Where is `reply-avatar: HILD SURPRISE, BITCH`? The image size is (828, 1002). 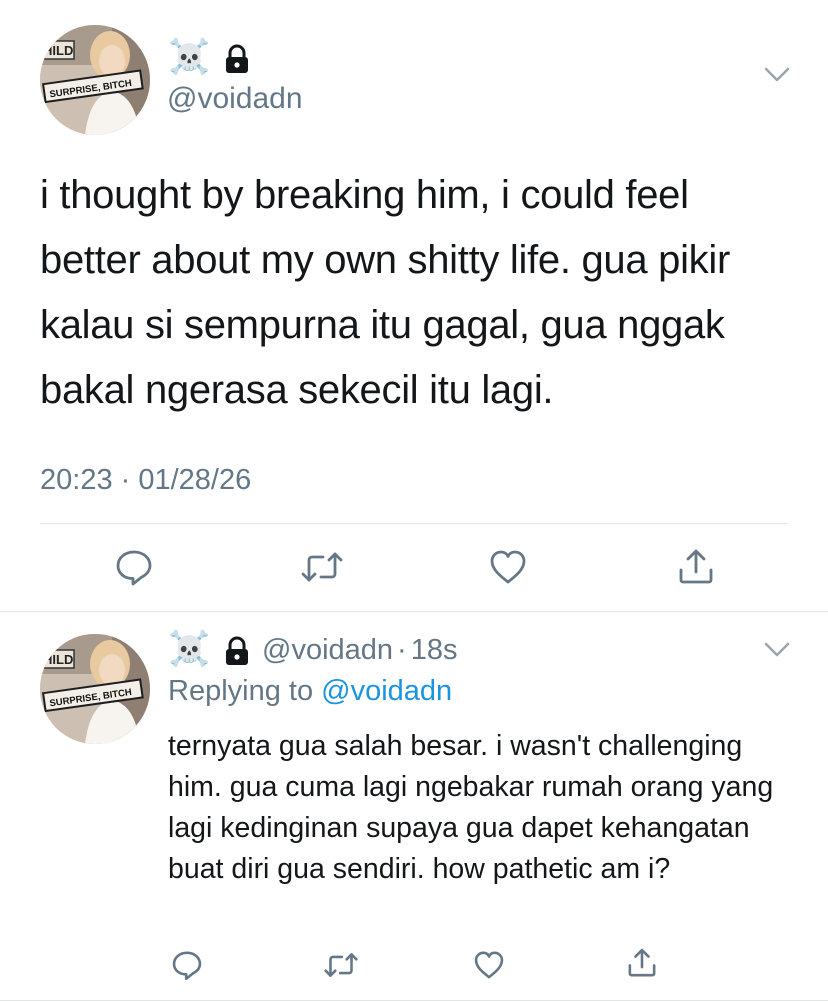
reply-avatar: HILD SURPRISE, BITCH is located at coordinates (95, 689).